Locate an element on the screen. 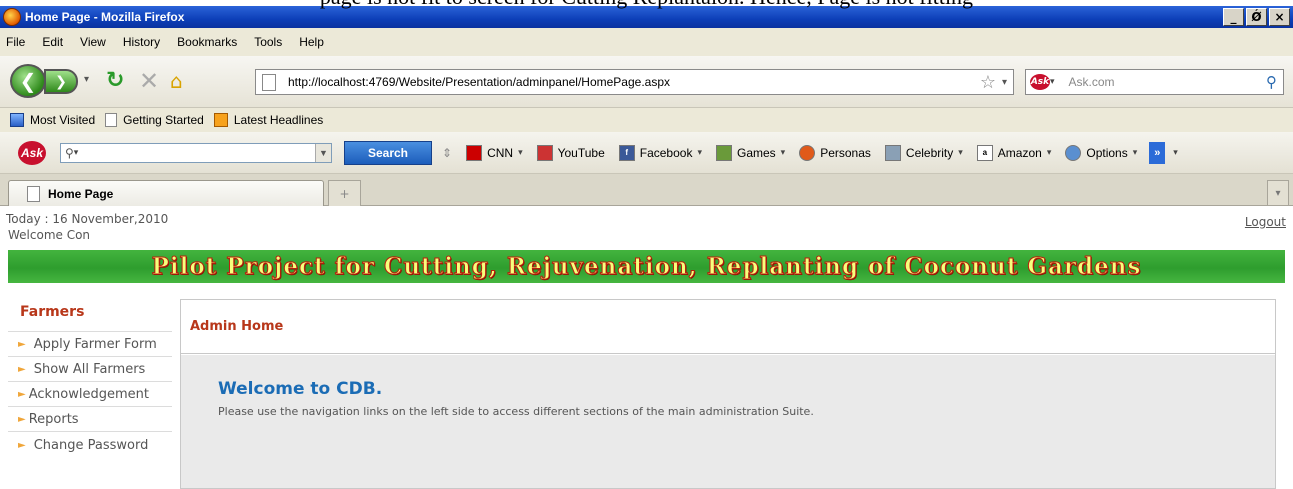 The image size is (1293, 489). toolbar-link-youtube: YouTube is located at coordinates (570, 152).